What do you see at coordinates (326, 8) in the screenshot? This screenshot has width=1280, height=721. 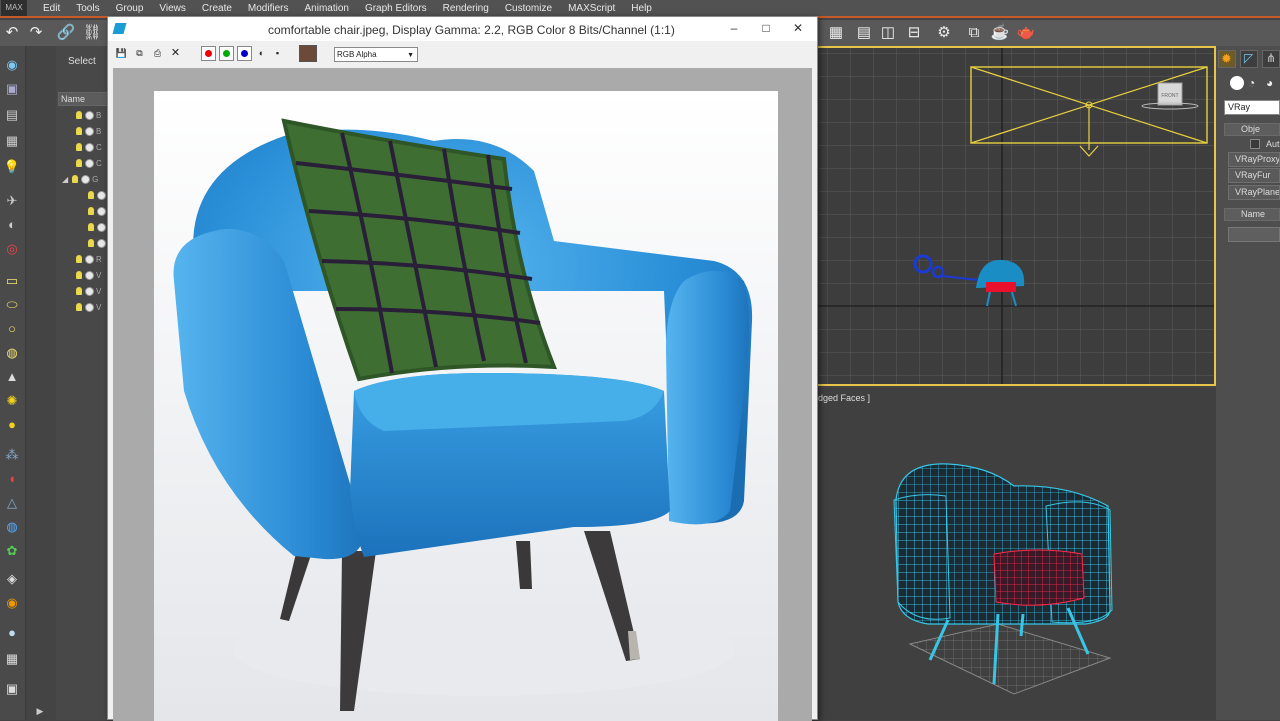 I see `menu-animation: Animation` at bounding box center [326, 8].